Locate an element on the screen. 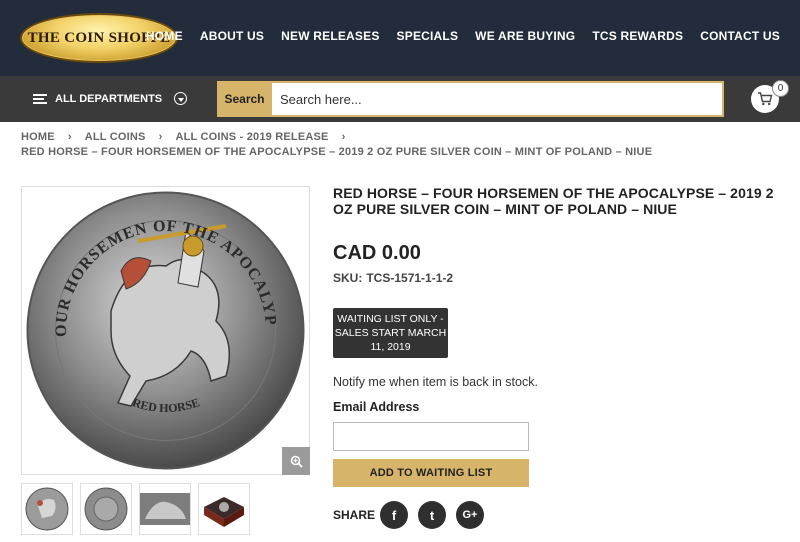 This screenshot has height=542, width=800. all-departments-dropdown: ALL DEPARTMENTS is located at coordinates (107, 99).